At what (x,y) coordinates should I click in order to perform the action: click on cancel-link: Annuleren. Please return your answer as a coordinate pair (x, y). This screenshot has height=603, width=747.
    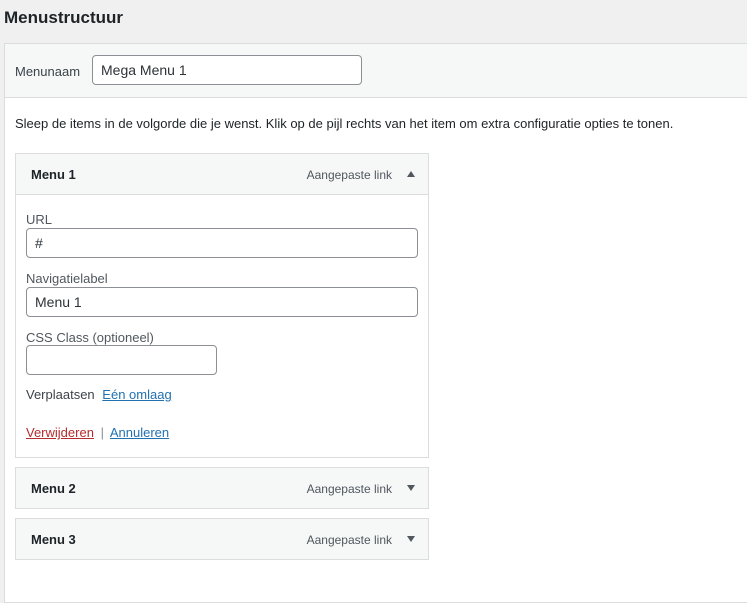
    Looking at the image, I should click on (139, 432).